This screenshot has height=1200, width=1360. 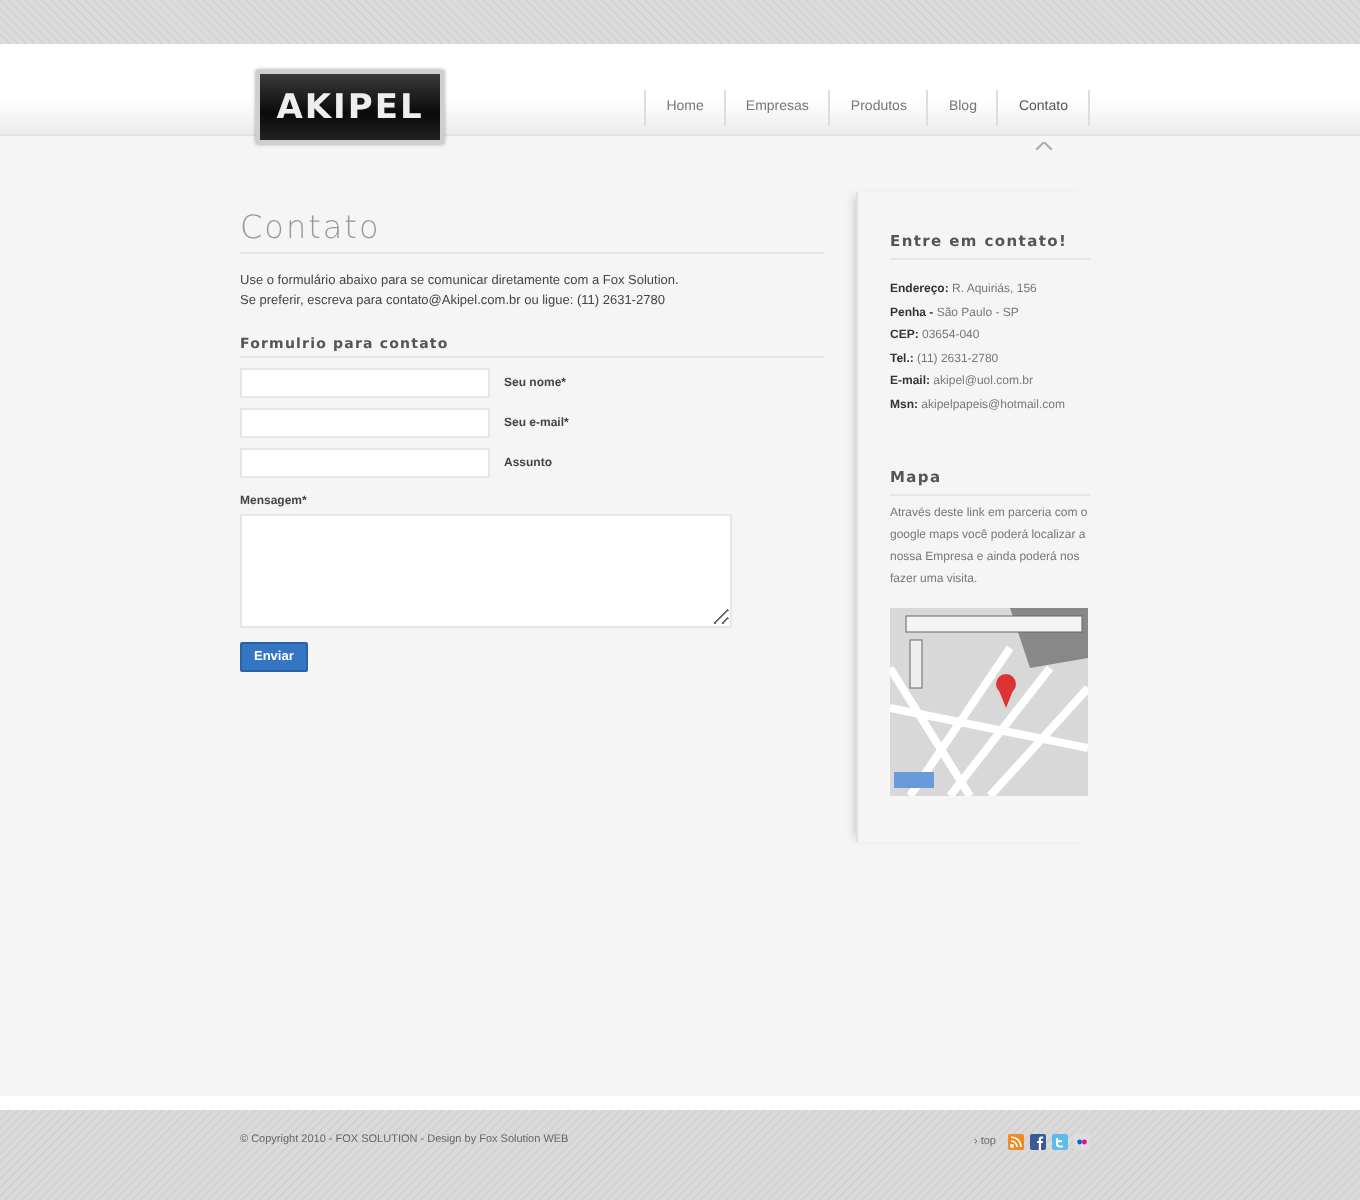 I want to click on flickr-icon, so click(x=1082, y=1142).